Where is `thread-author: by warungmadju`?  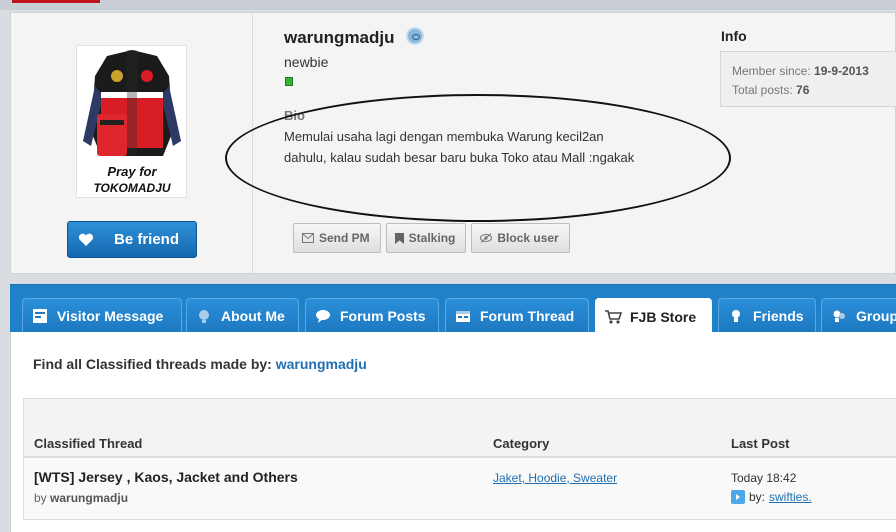 thread-author: by warungmadju is located at coordinates (81, 498).